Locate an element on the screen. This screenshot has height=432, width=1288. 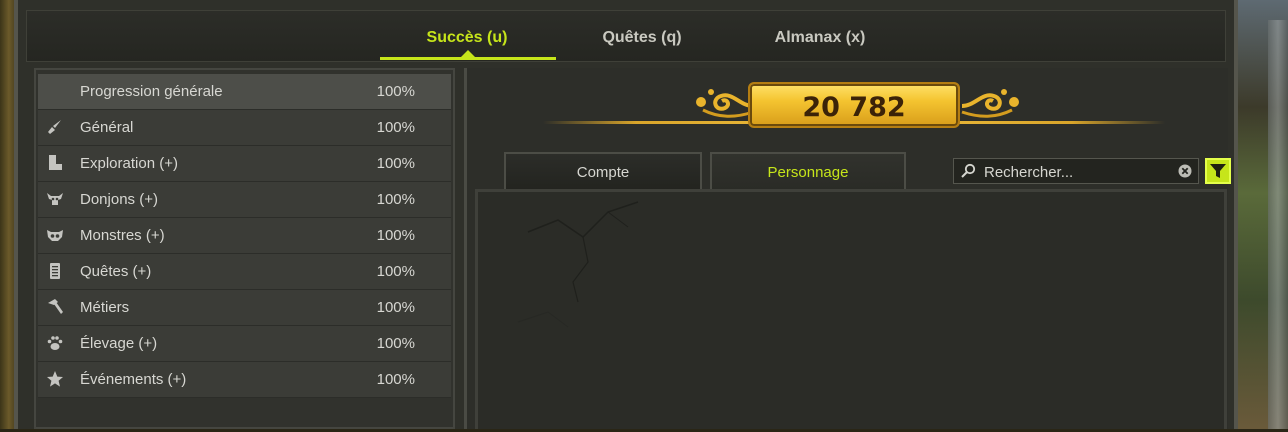
tab-compte: Compte is located at coordinates (603, 171).